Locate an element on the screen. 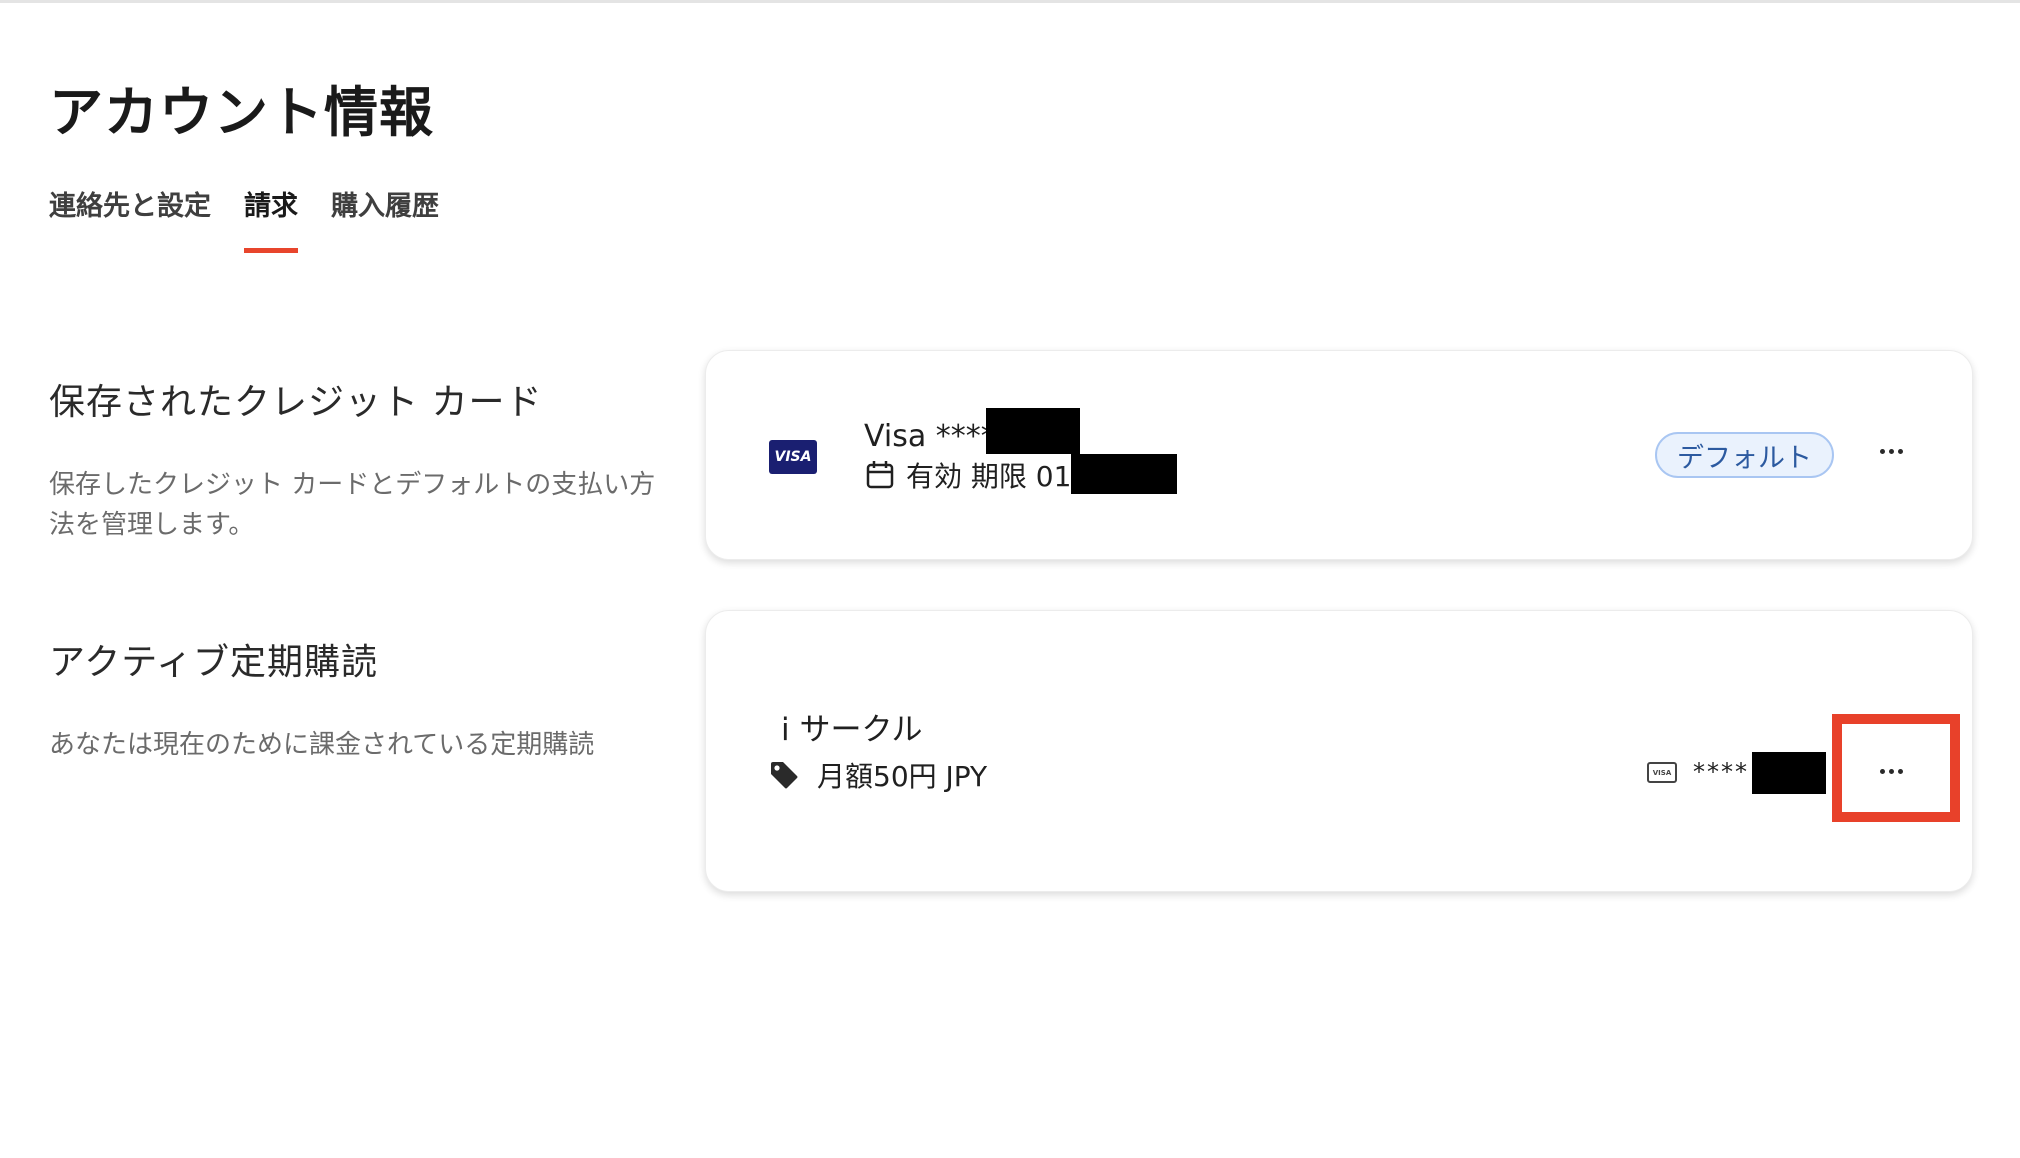 This screenshot has height=1158, width=2020. card-brand-label: Visa **** is located at coordinates (930, 436).